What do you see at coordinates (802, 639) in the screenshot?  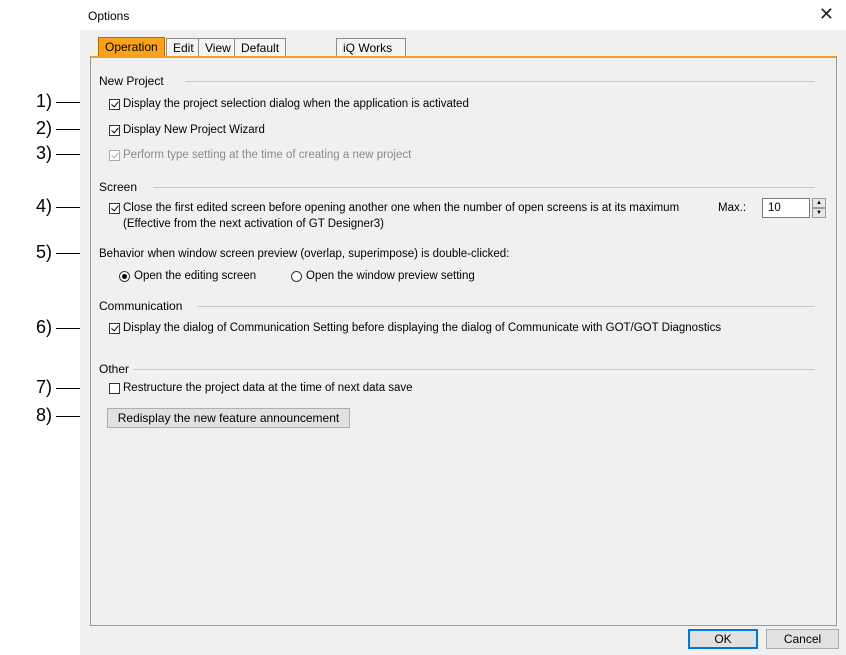 I see `cancel-button: Cancel` at bounding box center [802, 639].